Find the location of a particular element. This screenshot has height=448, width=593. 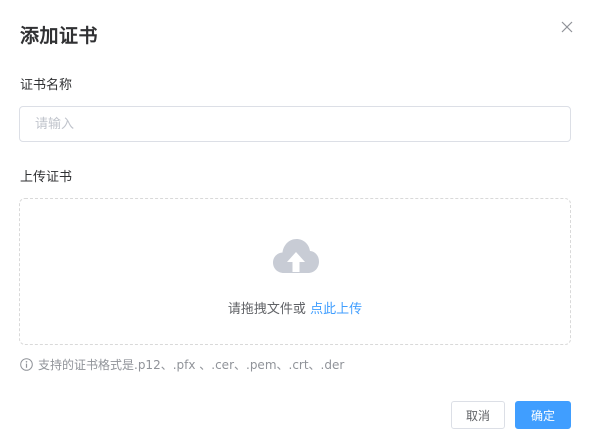

confirm-button: 确定 is located at coordinates (543, 415).